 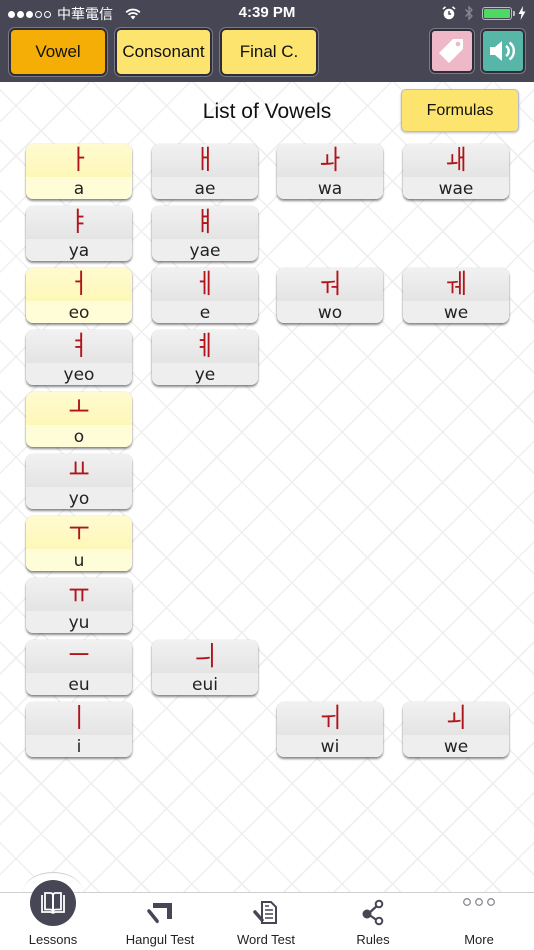 I want to click on vowel-glyph: ㅐ, so click(x=205, y=160).